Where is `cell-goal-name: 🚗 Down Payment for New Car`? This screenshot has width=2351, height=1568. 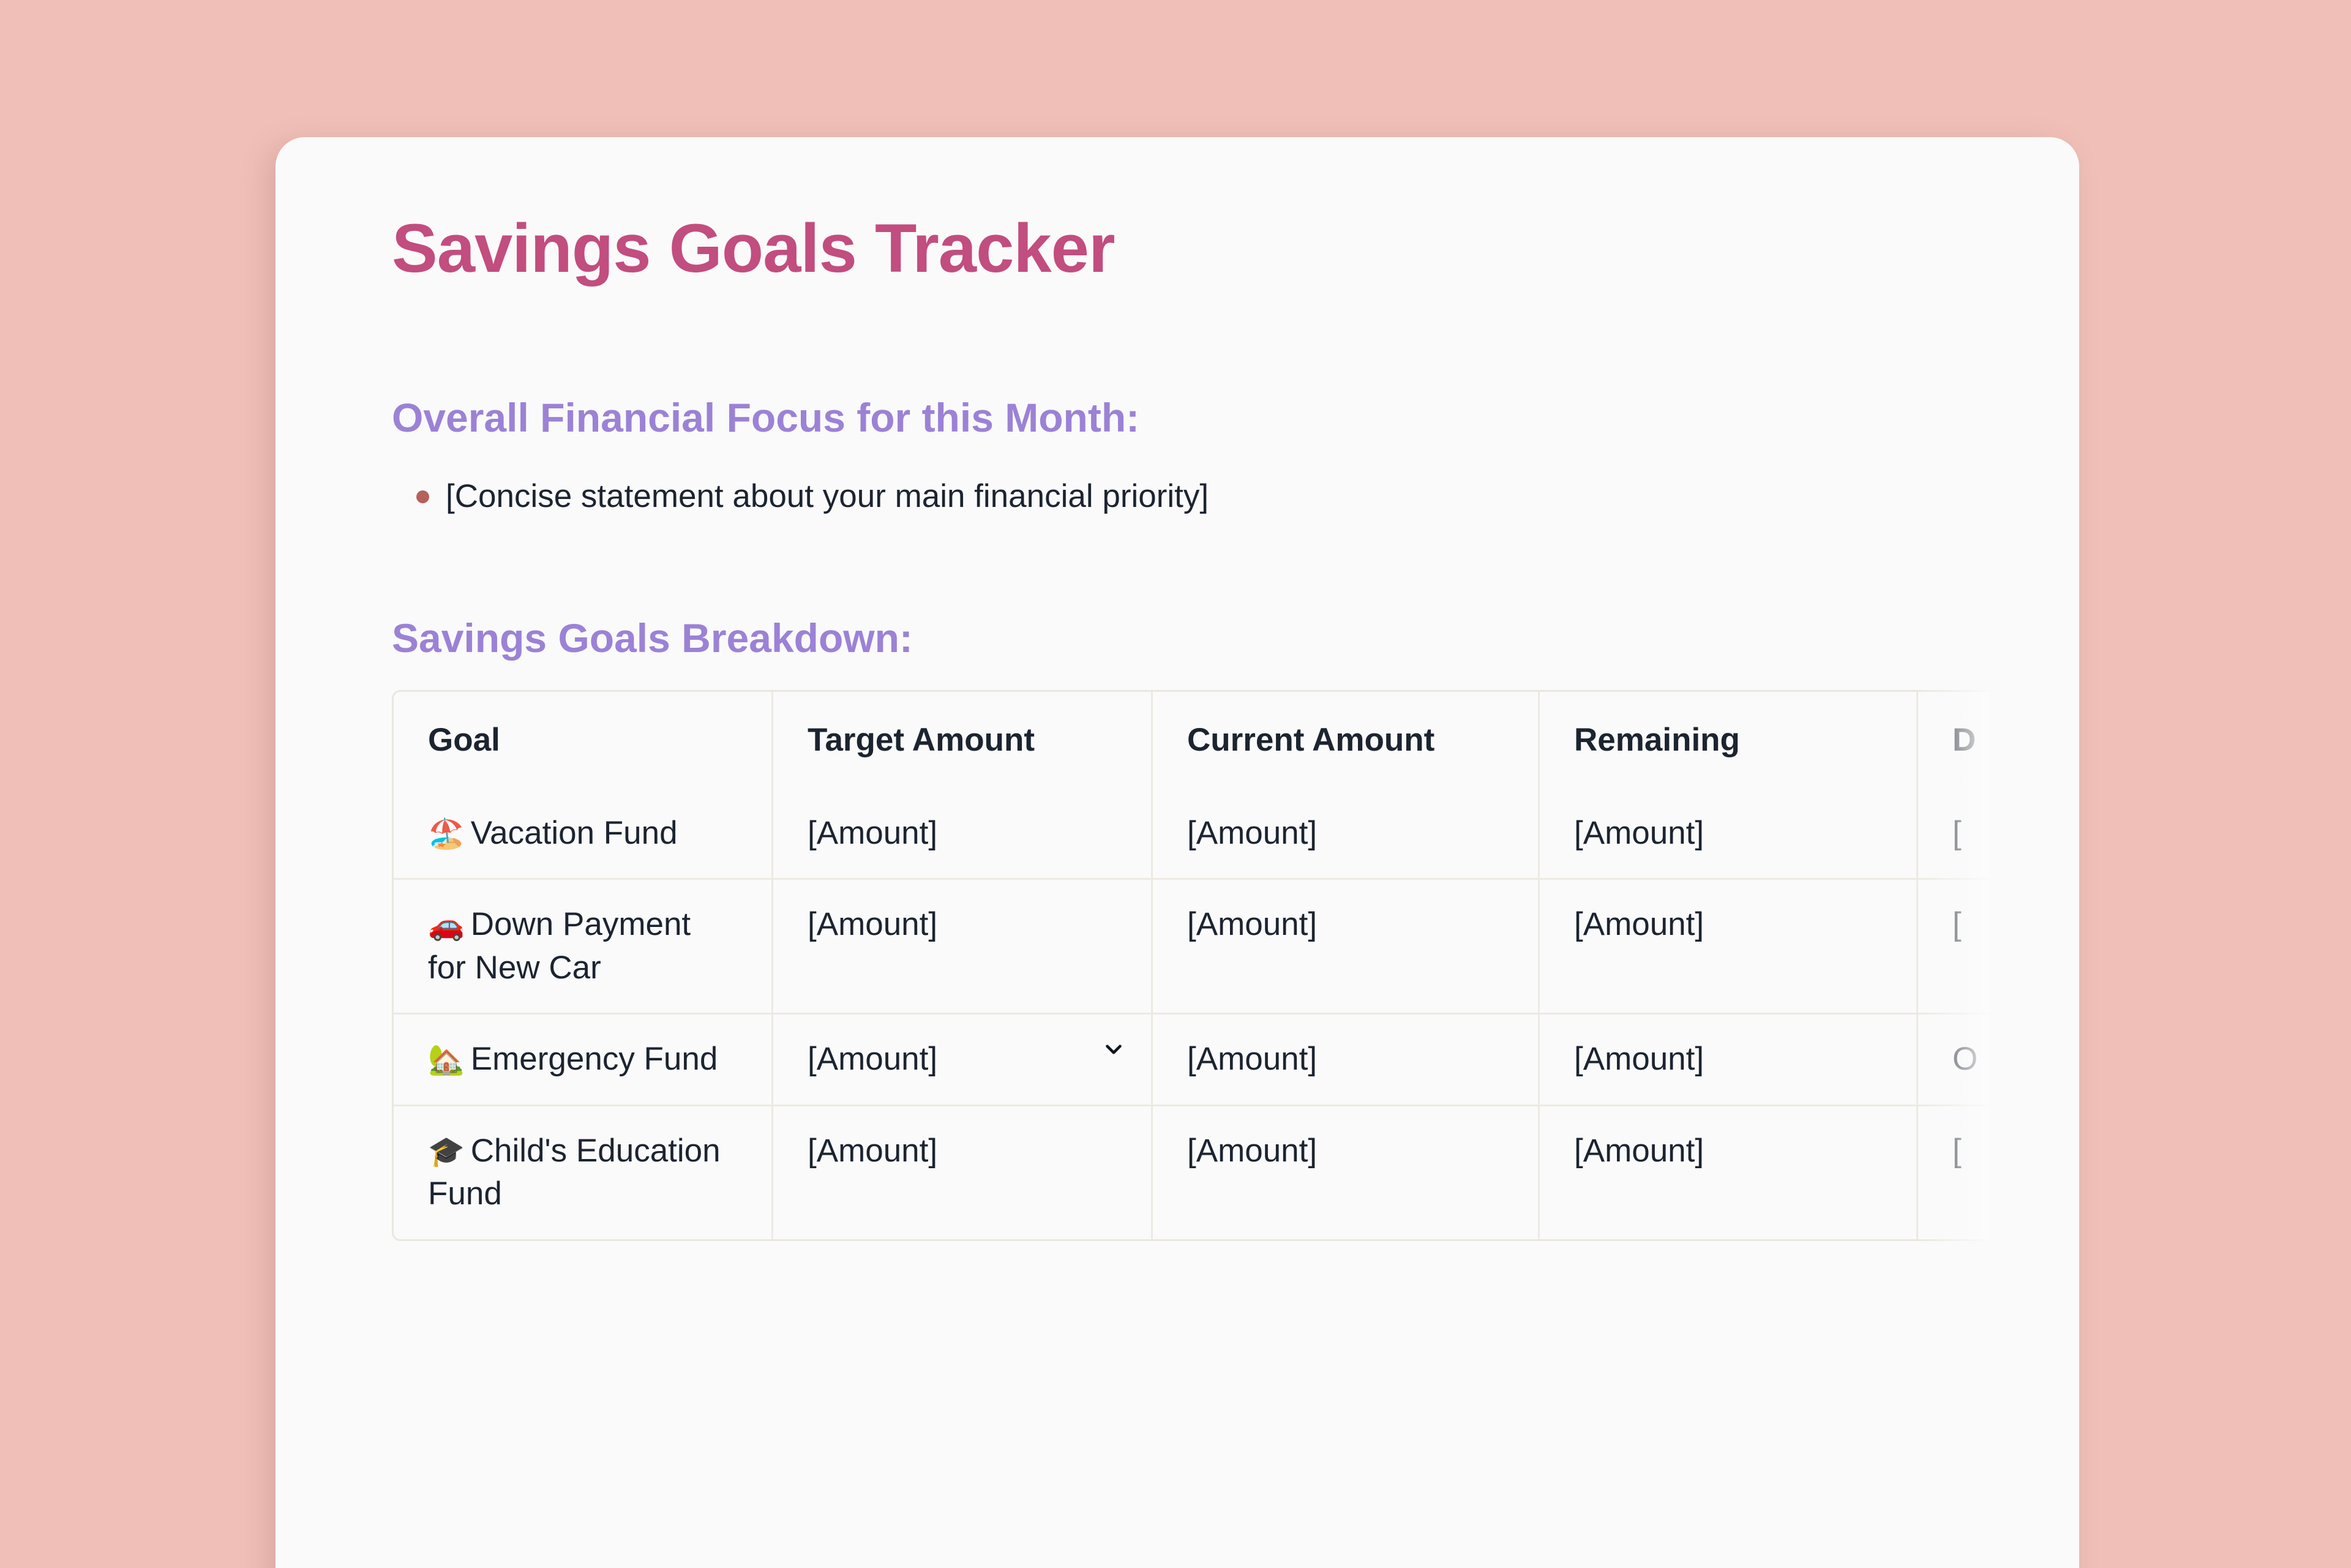 cell-goal-name: 🚗 Down Payment for New Car is located at coordinates (583, 947).